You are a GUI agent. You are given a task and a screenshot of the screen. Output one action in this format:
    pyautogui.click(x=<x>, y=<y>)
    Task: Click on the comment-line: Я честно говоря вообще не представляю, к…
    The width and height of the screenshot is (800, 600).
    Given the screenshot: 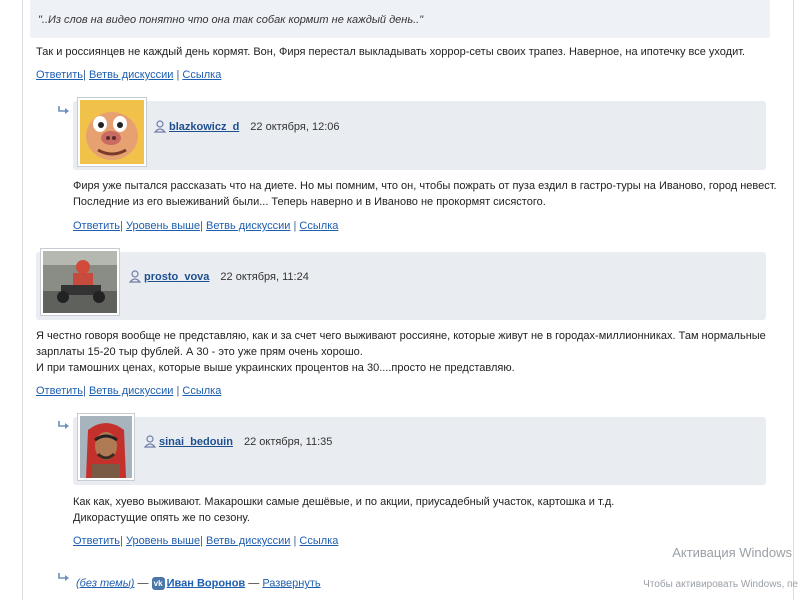 What is the action you would take?
    pyautogui.click(x=401, y=336)
    